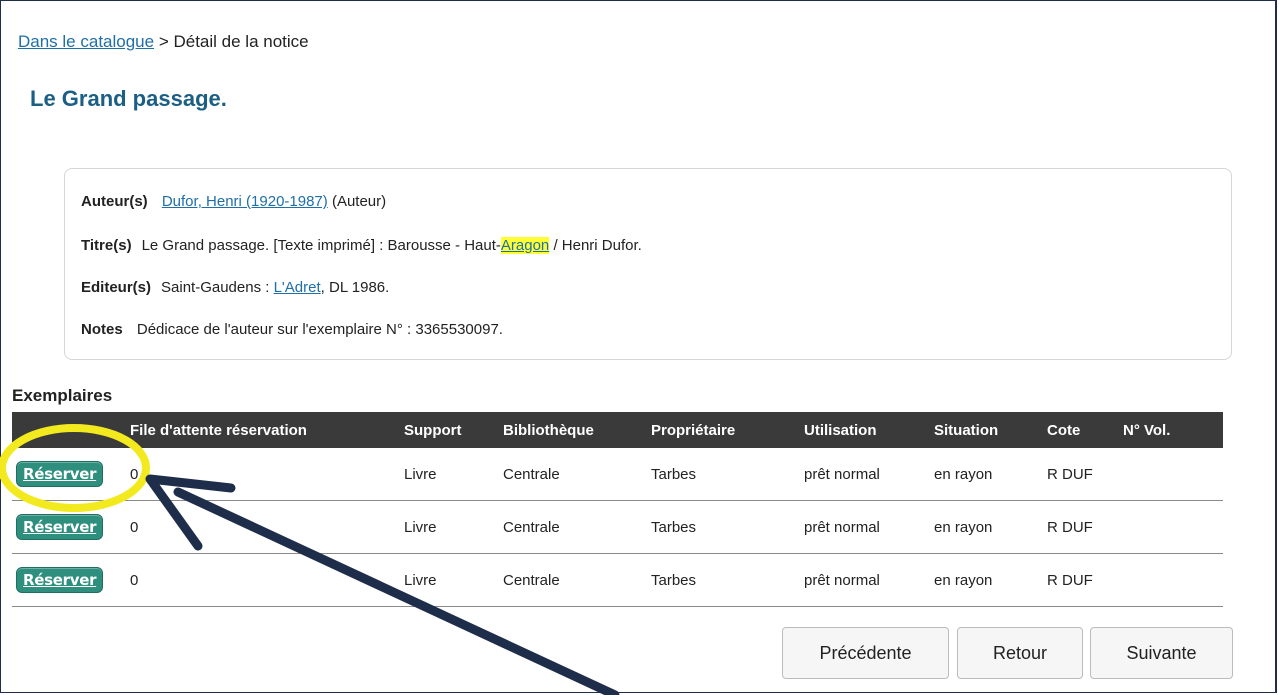 The height and width of the screenshot is (695, 1279). Describe the element at coordinates (595, 245) in the screenshot. I see `title-value-end: / Henri Dufor.` at that location.